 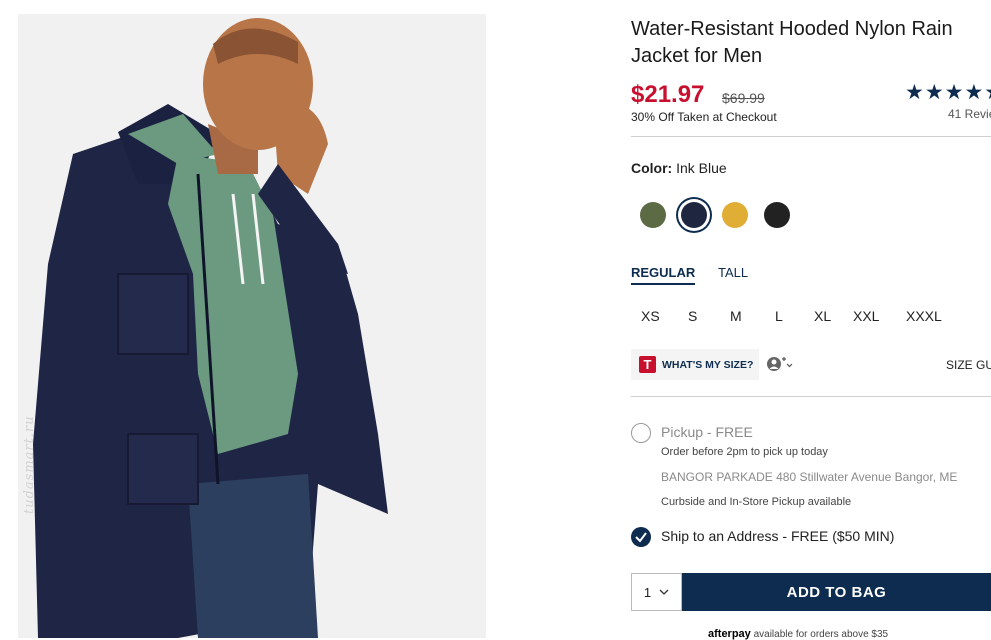 What do you see at coordinates (778, 536) in the screenshot?
I see `ship-label: Ship to an Address - FREE ($50 MIN)` at bounding box center [778, 536].